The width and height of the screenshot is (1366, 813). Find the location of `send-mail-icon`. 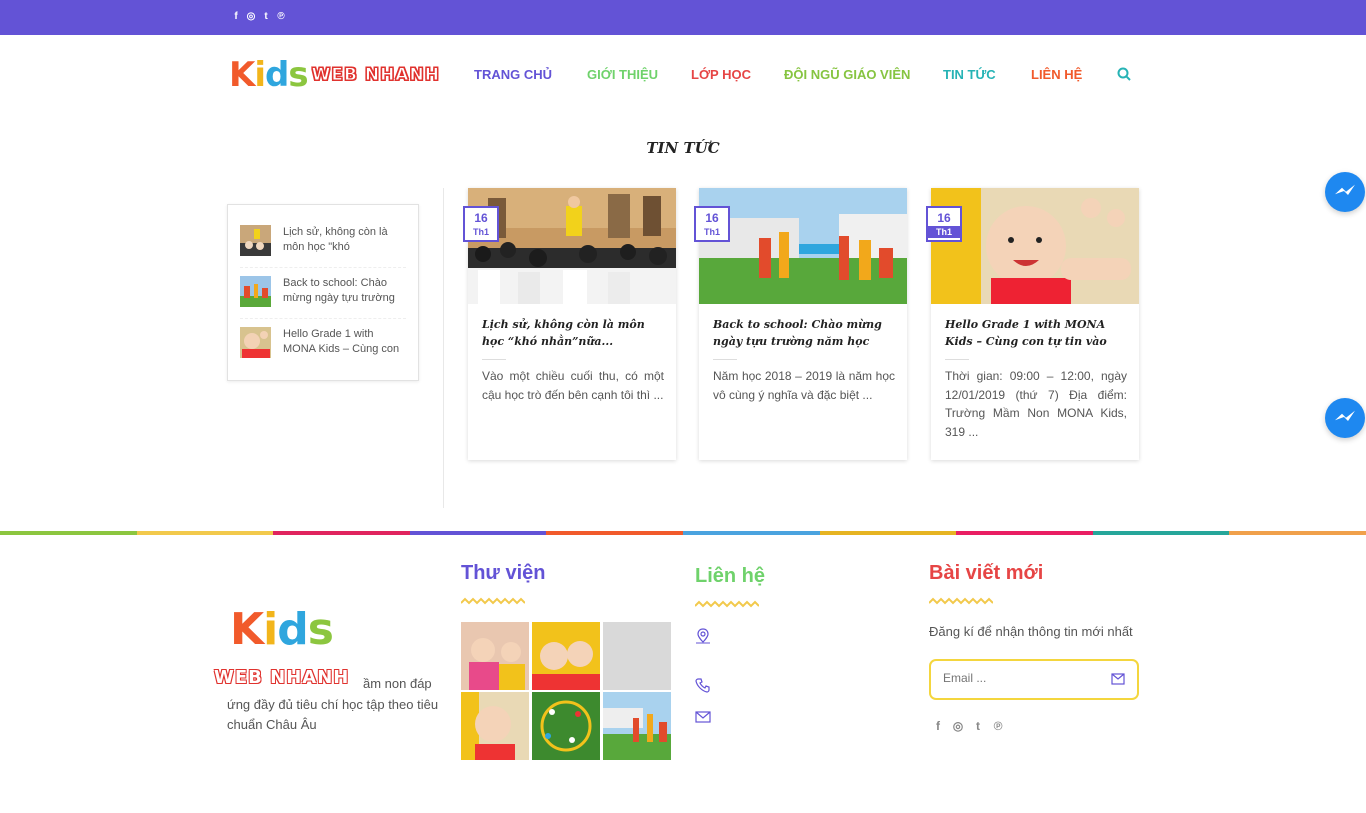

send-mail-icon is located at coordinates (1118, 679).